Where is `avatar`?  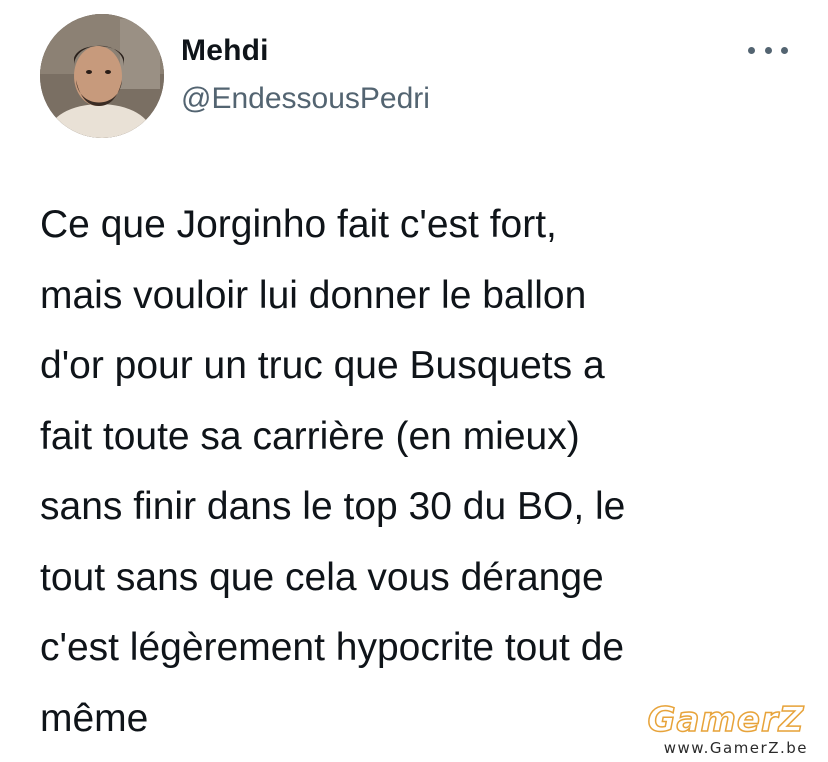
avatar is located at coordinates (102, 76).